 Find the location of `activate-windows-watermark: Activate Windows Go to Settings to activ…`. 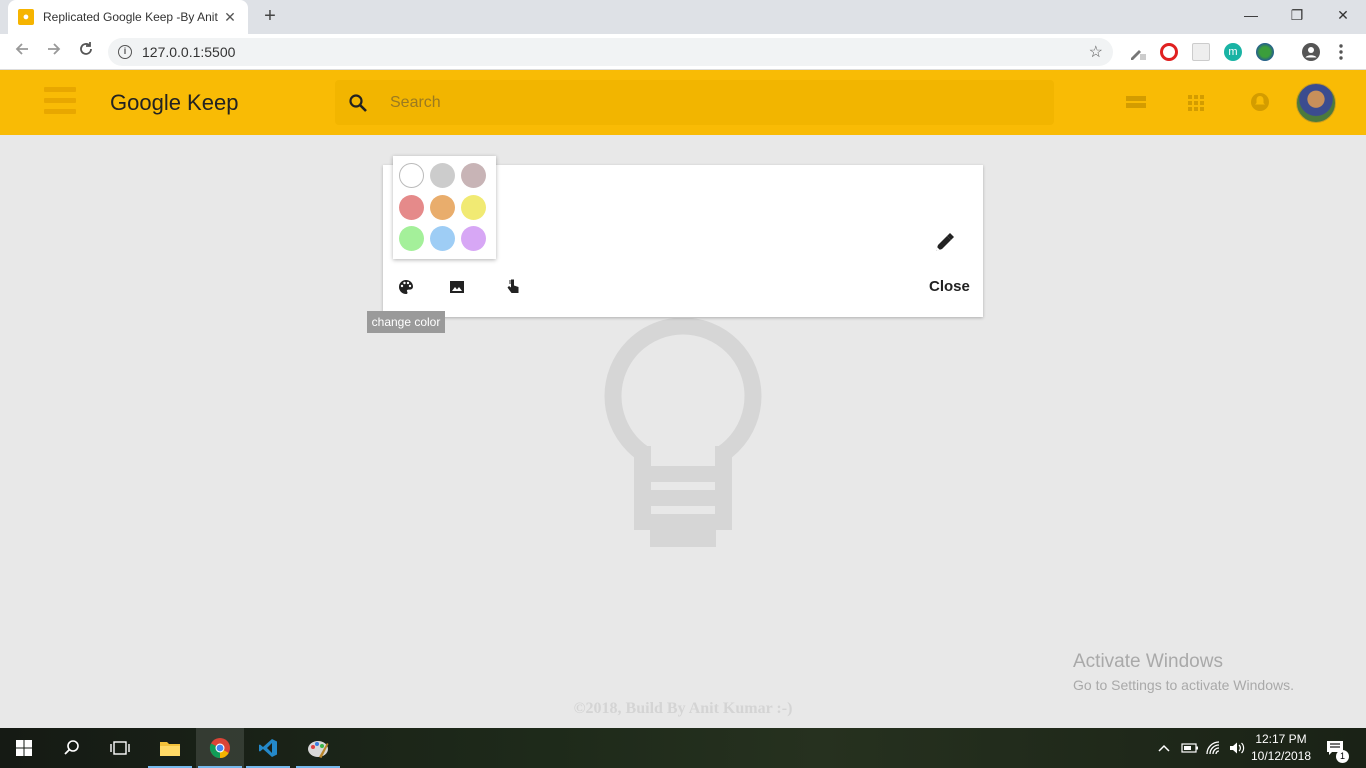

activate-windows-watermark: Activate Windows Go to Settings to activ… is located at coordinates (1183, 672).